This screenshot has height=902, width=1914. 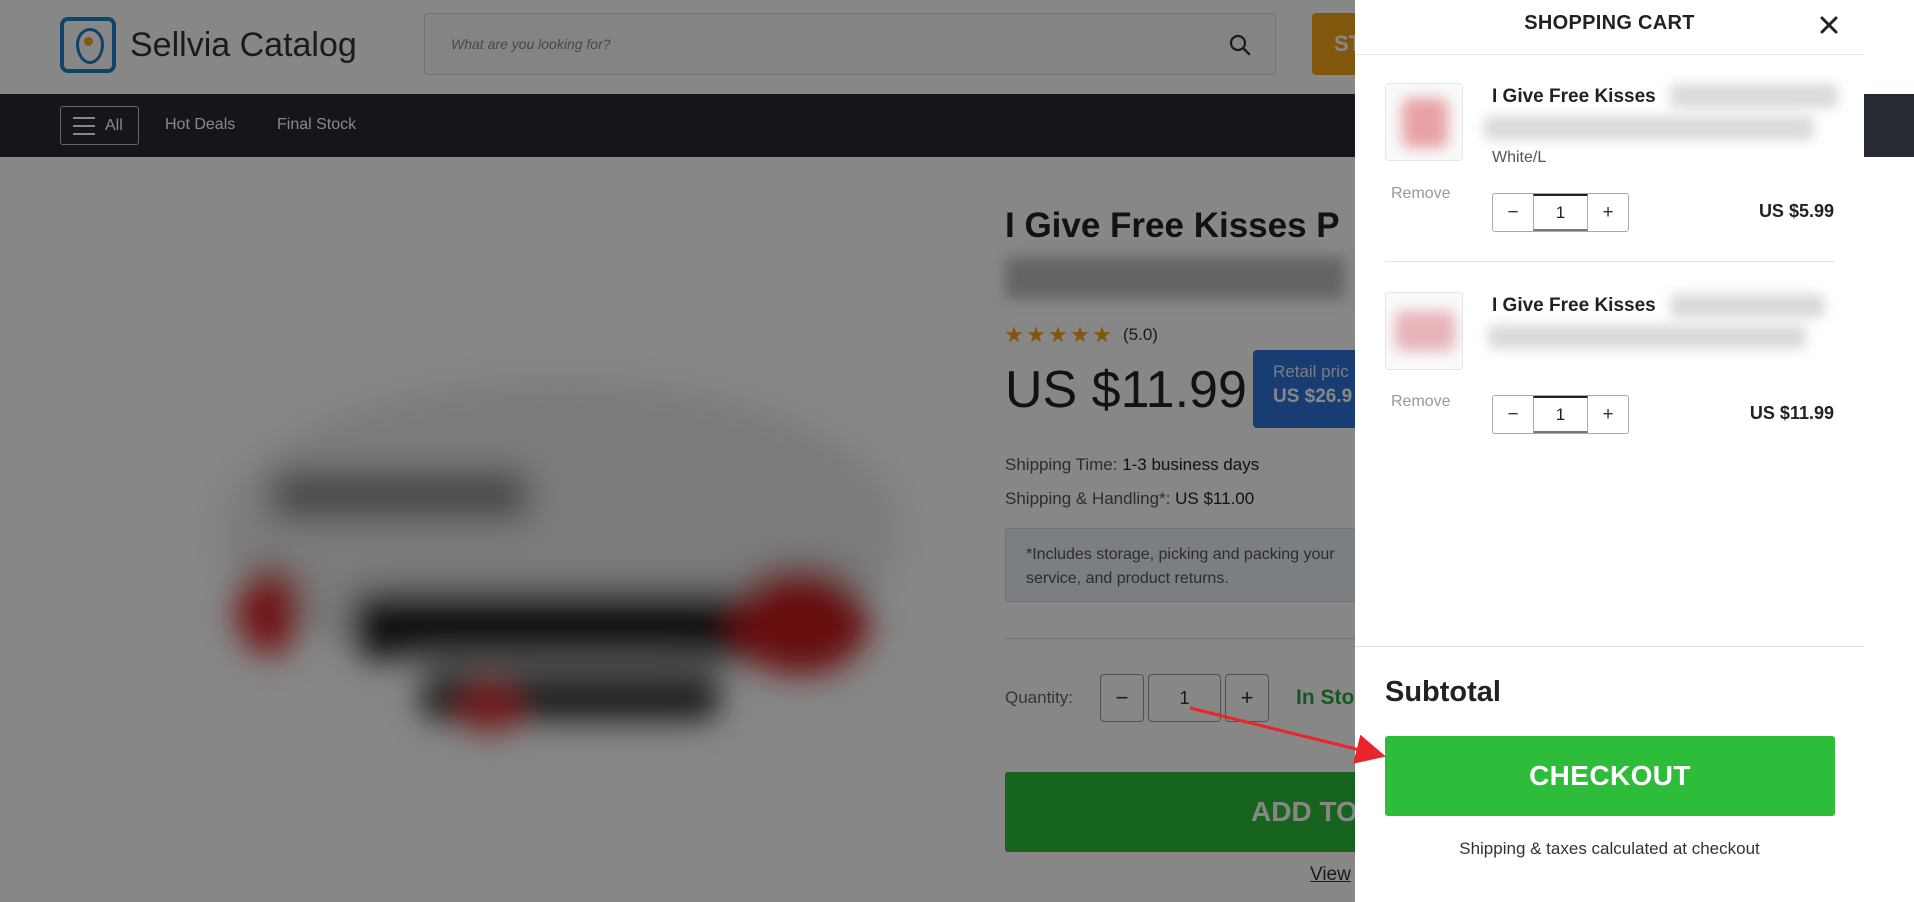 I want to click on increment-button: +, so click(x=1608, y=414).